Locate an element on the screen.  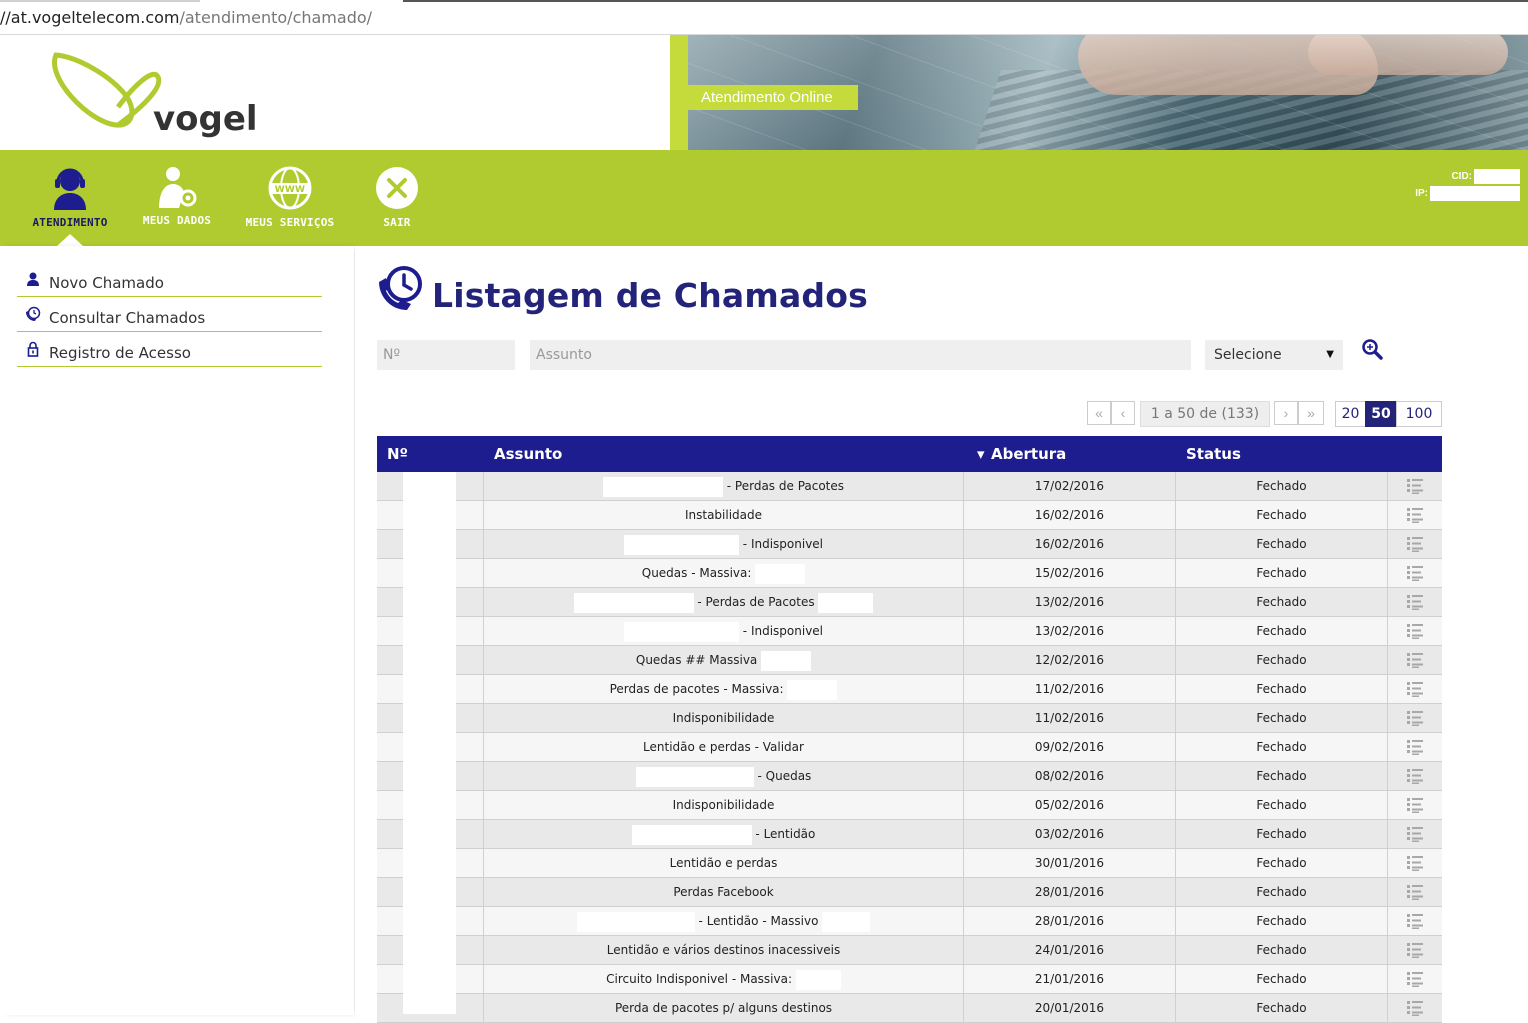
sort-desc-icon: ▾ is located at coordinates (981, 454).